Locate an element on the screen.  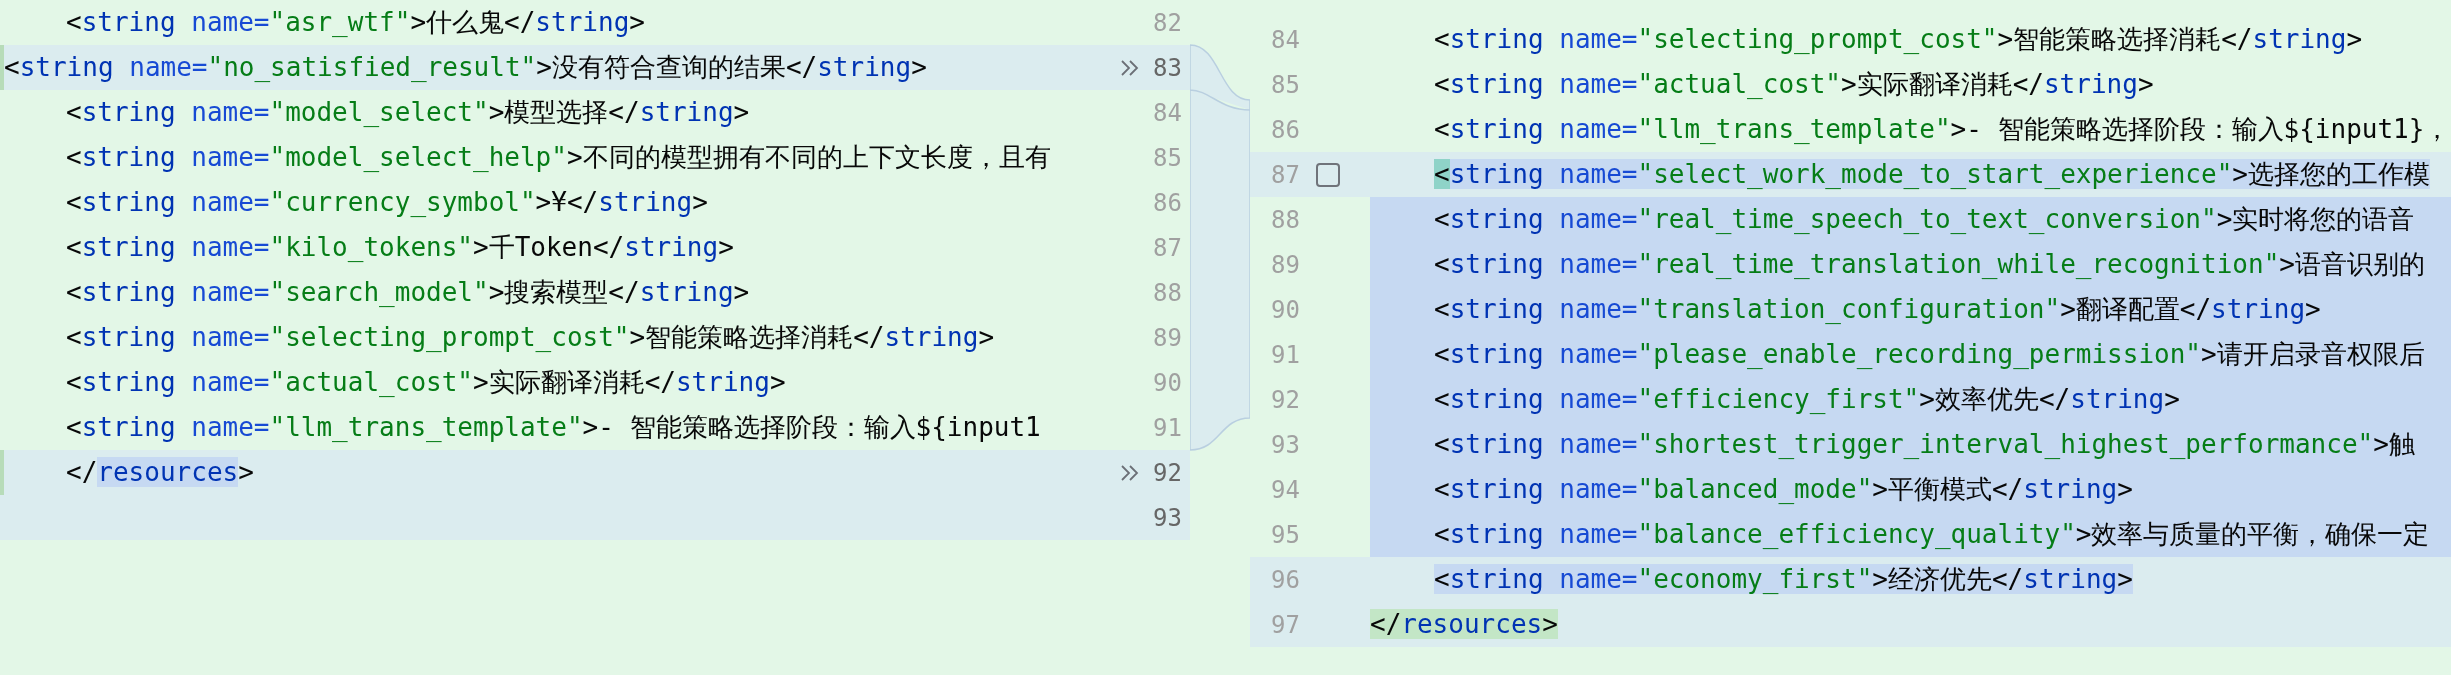
string-text: 经济优先 is located at coordinates (1939, 579).